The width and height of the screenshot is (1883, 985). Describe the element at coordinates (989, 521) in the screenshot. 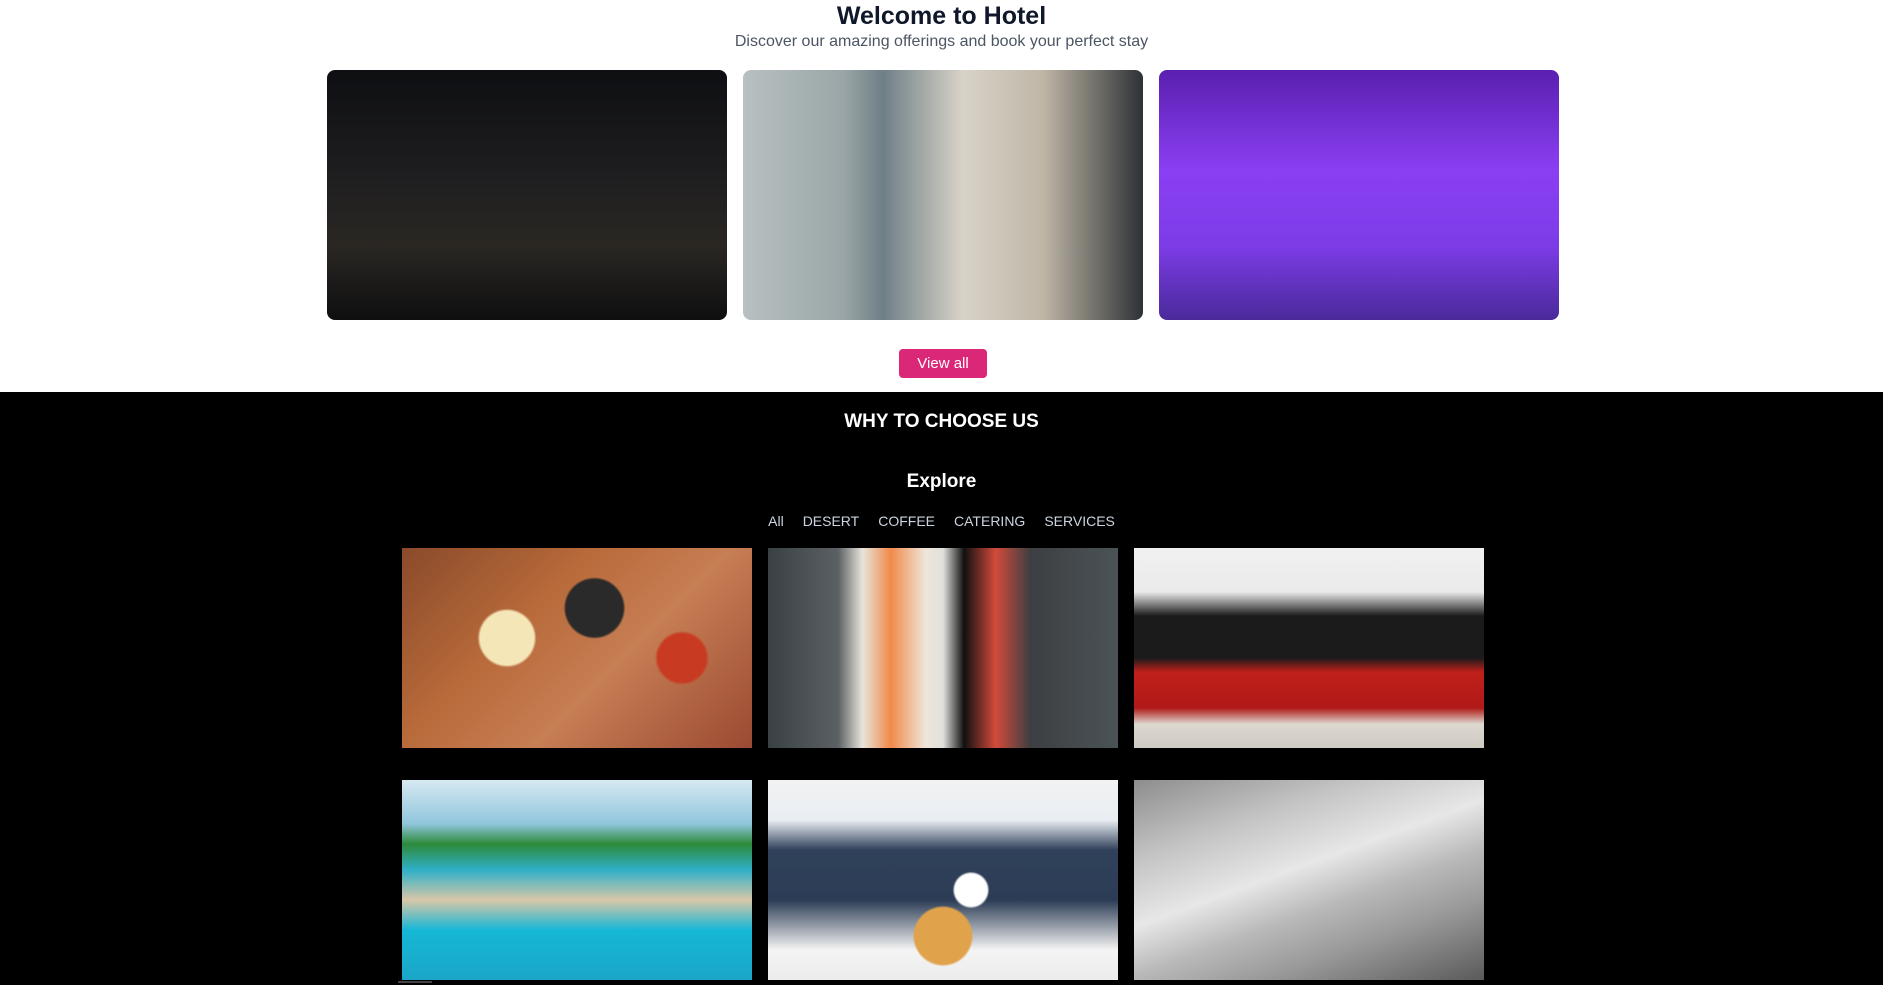

I see `filter-catering: CATERING` at that location.